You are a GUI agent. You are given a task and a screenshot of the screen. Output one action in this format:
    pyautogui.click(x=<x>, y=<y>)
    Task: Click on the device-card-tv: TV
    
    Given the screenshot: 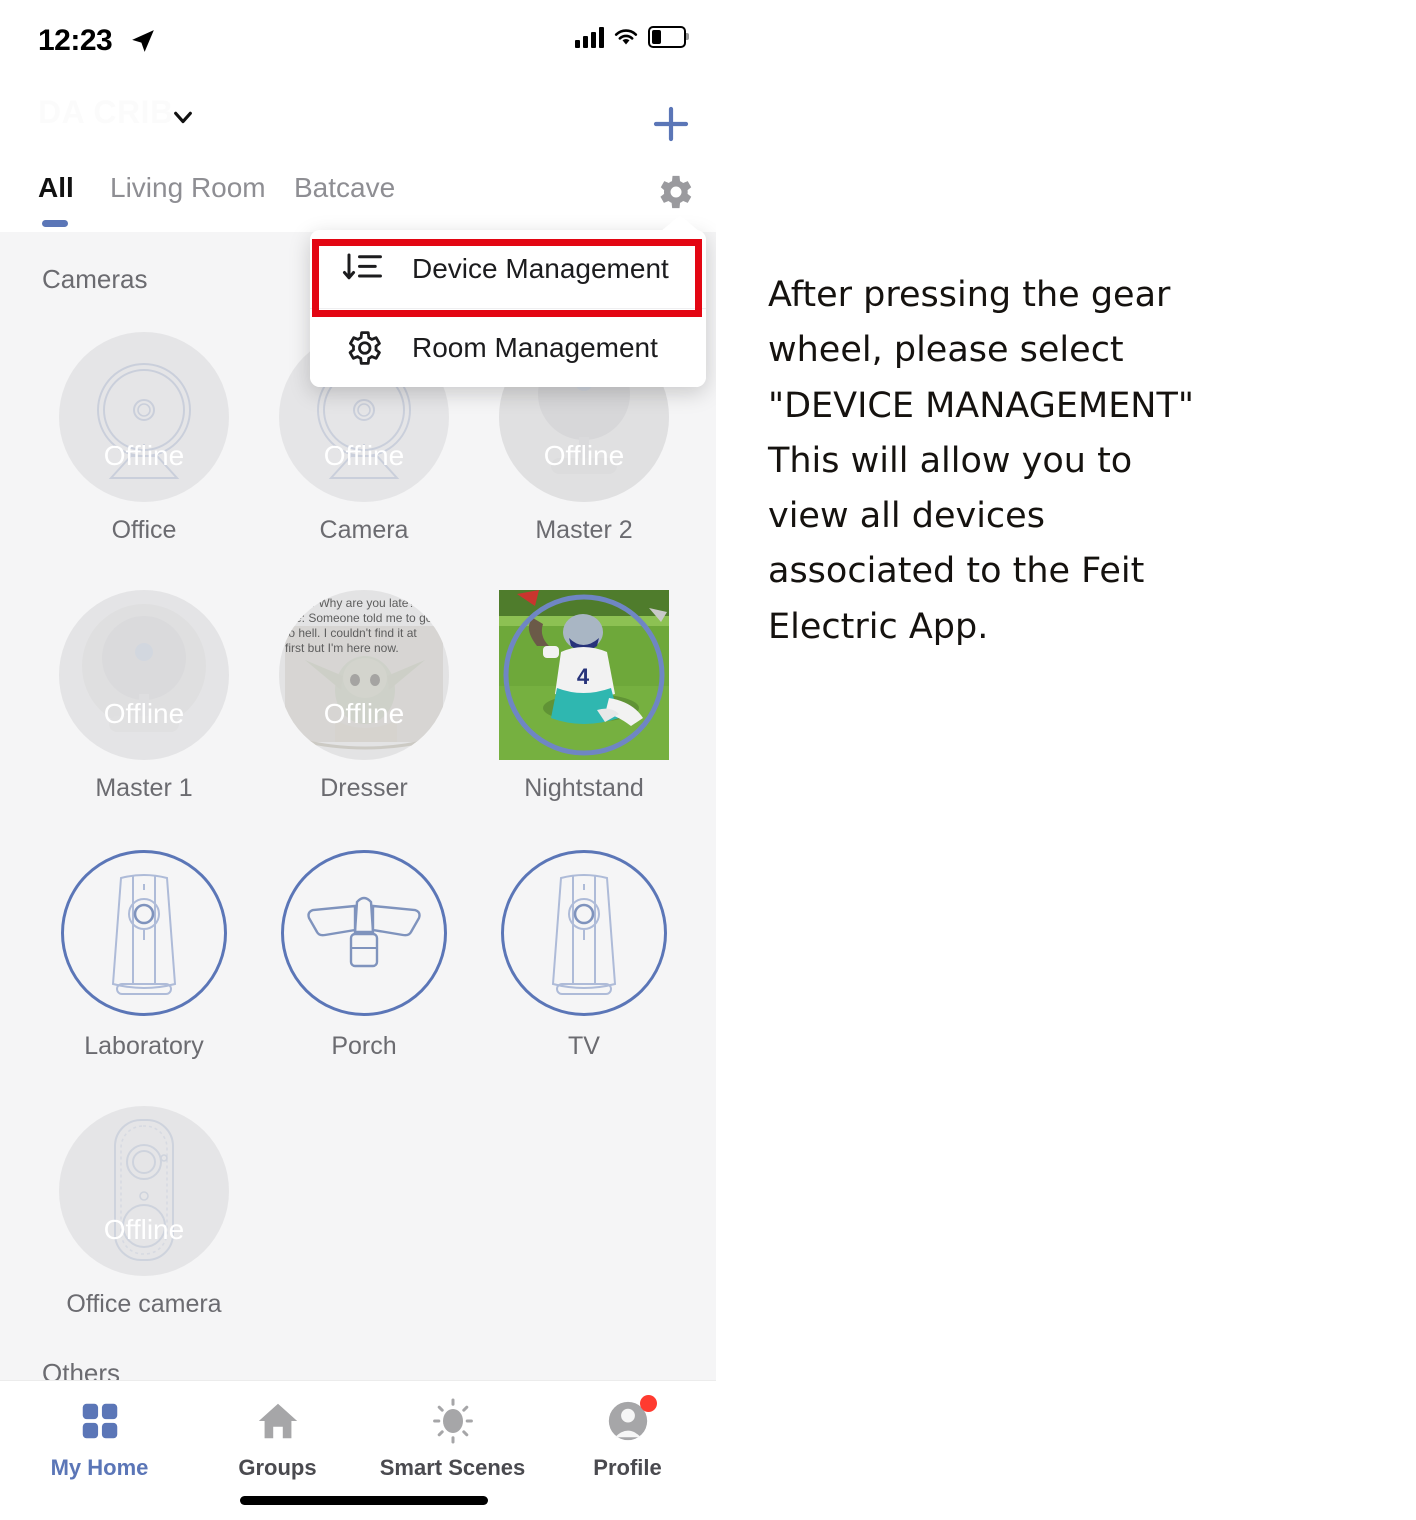 What is the action you would take?
    pyautogui.click(x=584, y=954)
    